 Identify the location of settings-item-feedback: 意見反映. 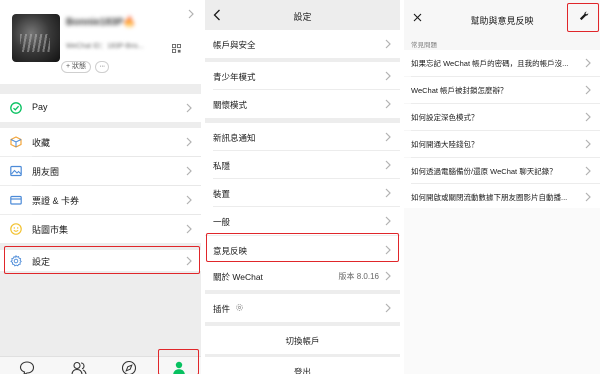
(302, 250).